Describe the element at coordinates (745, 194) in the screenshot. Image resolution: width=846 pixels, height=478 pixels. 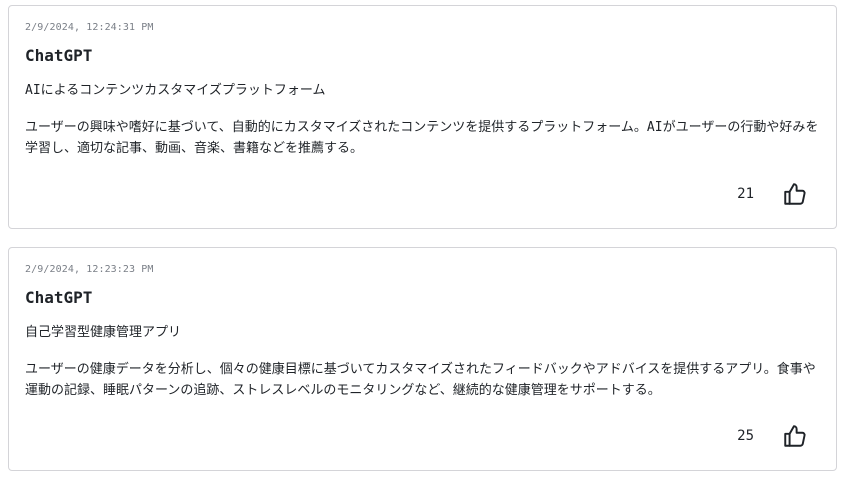
I see `like-count: 21` at that location.